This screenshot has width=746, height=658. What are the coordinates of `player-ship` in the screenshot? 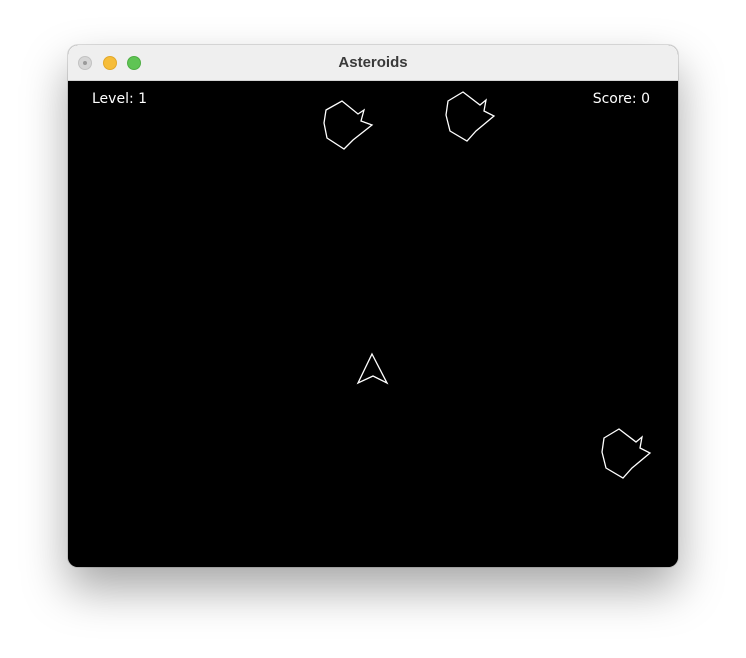 It's located at (372, 368).